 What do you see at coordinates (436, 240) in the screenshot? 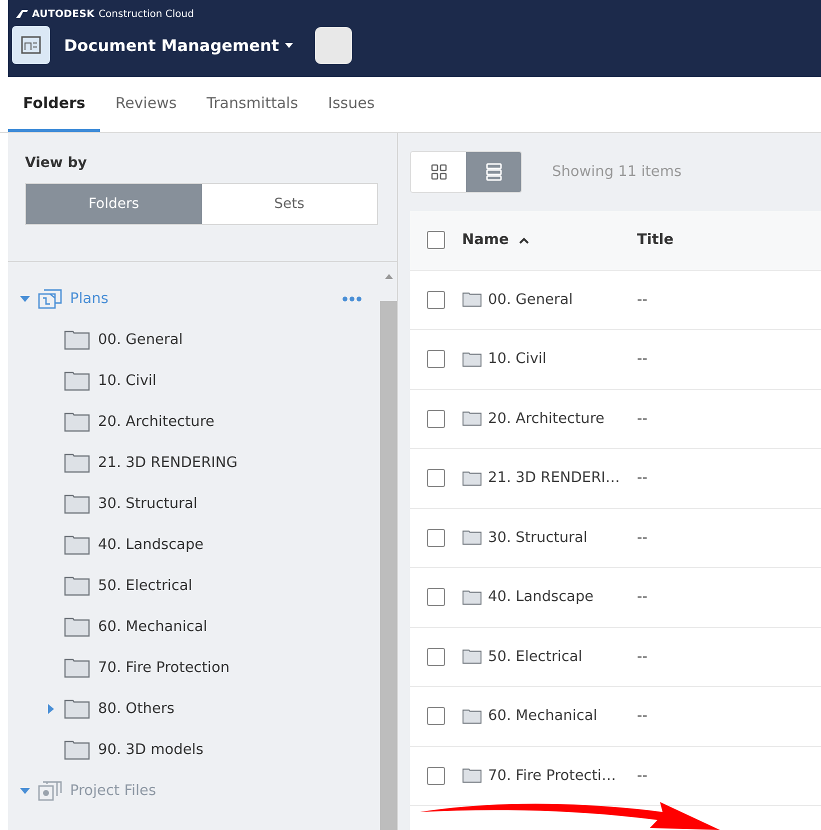
I see `select-all-checkbox` at bounding box center [436, 240].